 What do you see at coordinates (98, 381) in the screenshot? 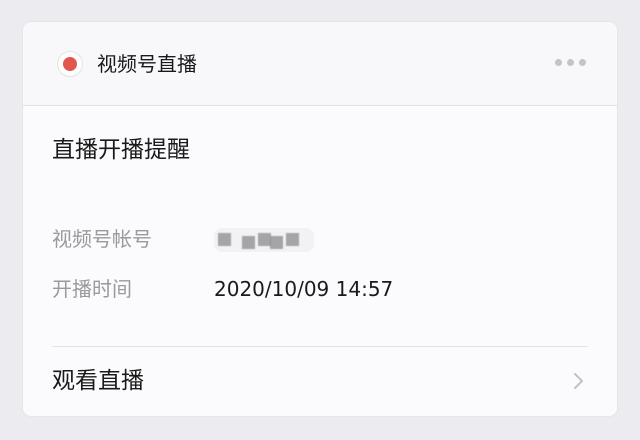
I see `watch-live-label: 观看直播` at bounding box center [98, 381].